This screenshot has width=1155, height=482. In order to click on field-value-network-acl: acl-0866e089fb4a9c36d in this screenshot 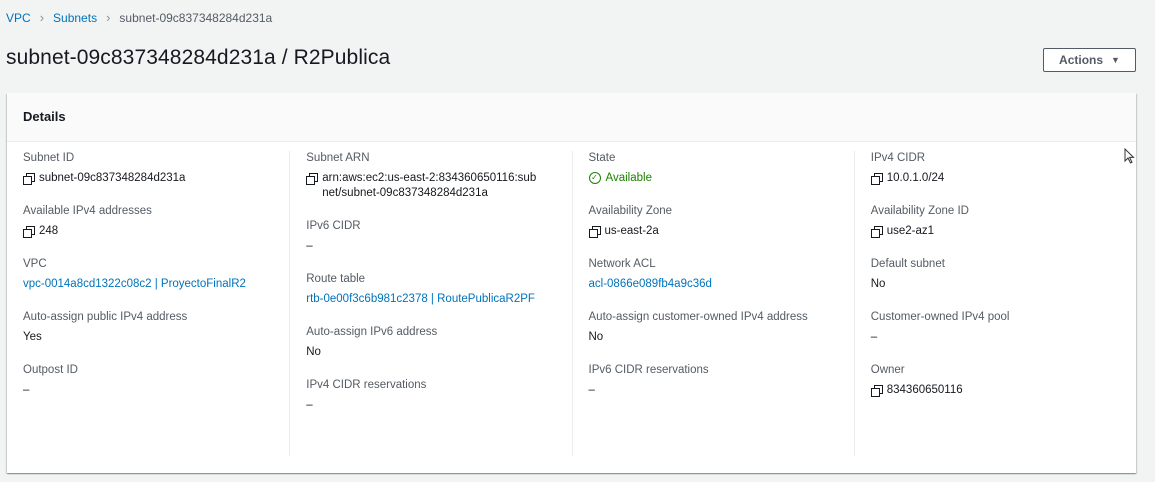, I will do `click(721, 284)`.